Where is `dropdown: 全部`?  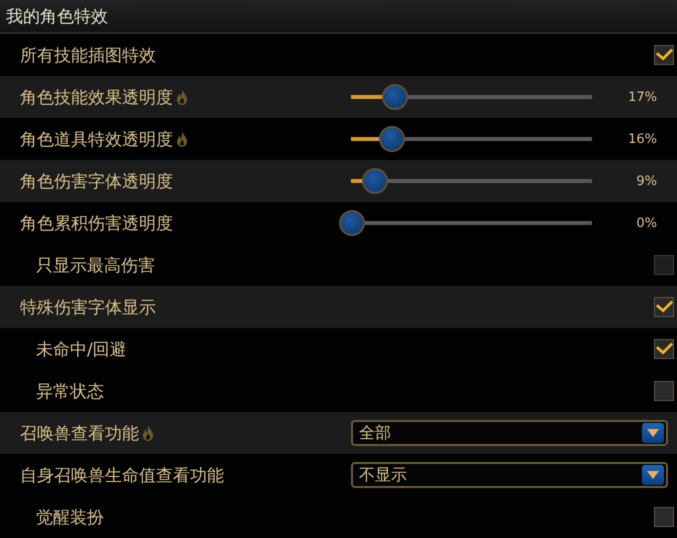
dropdown: 全部 is located at coordinates (509, 433).